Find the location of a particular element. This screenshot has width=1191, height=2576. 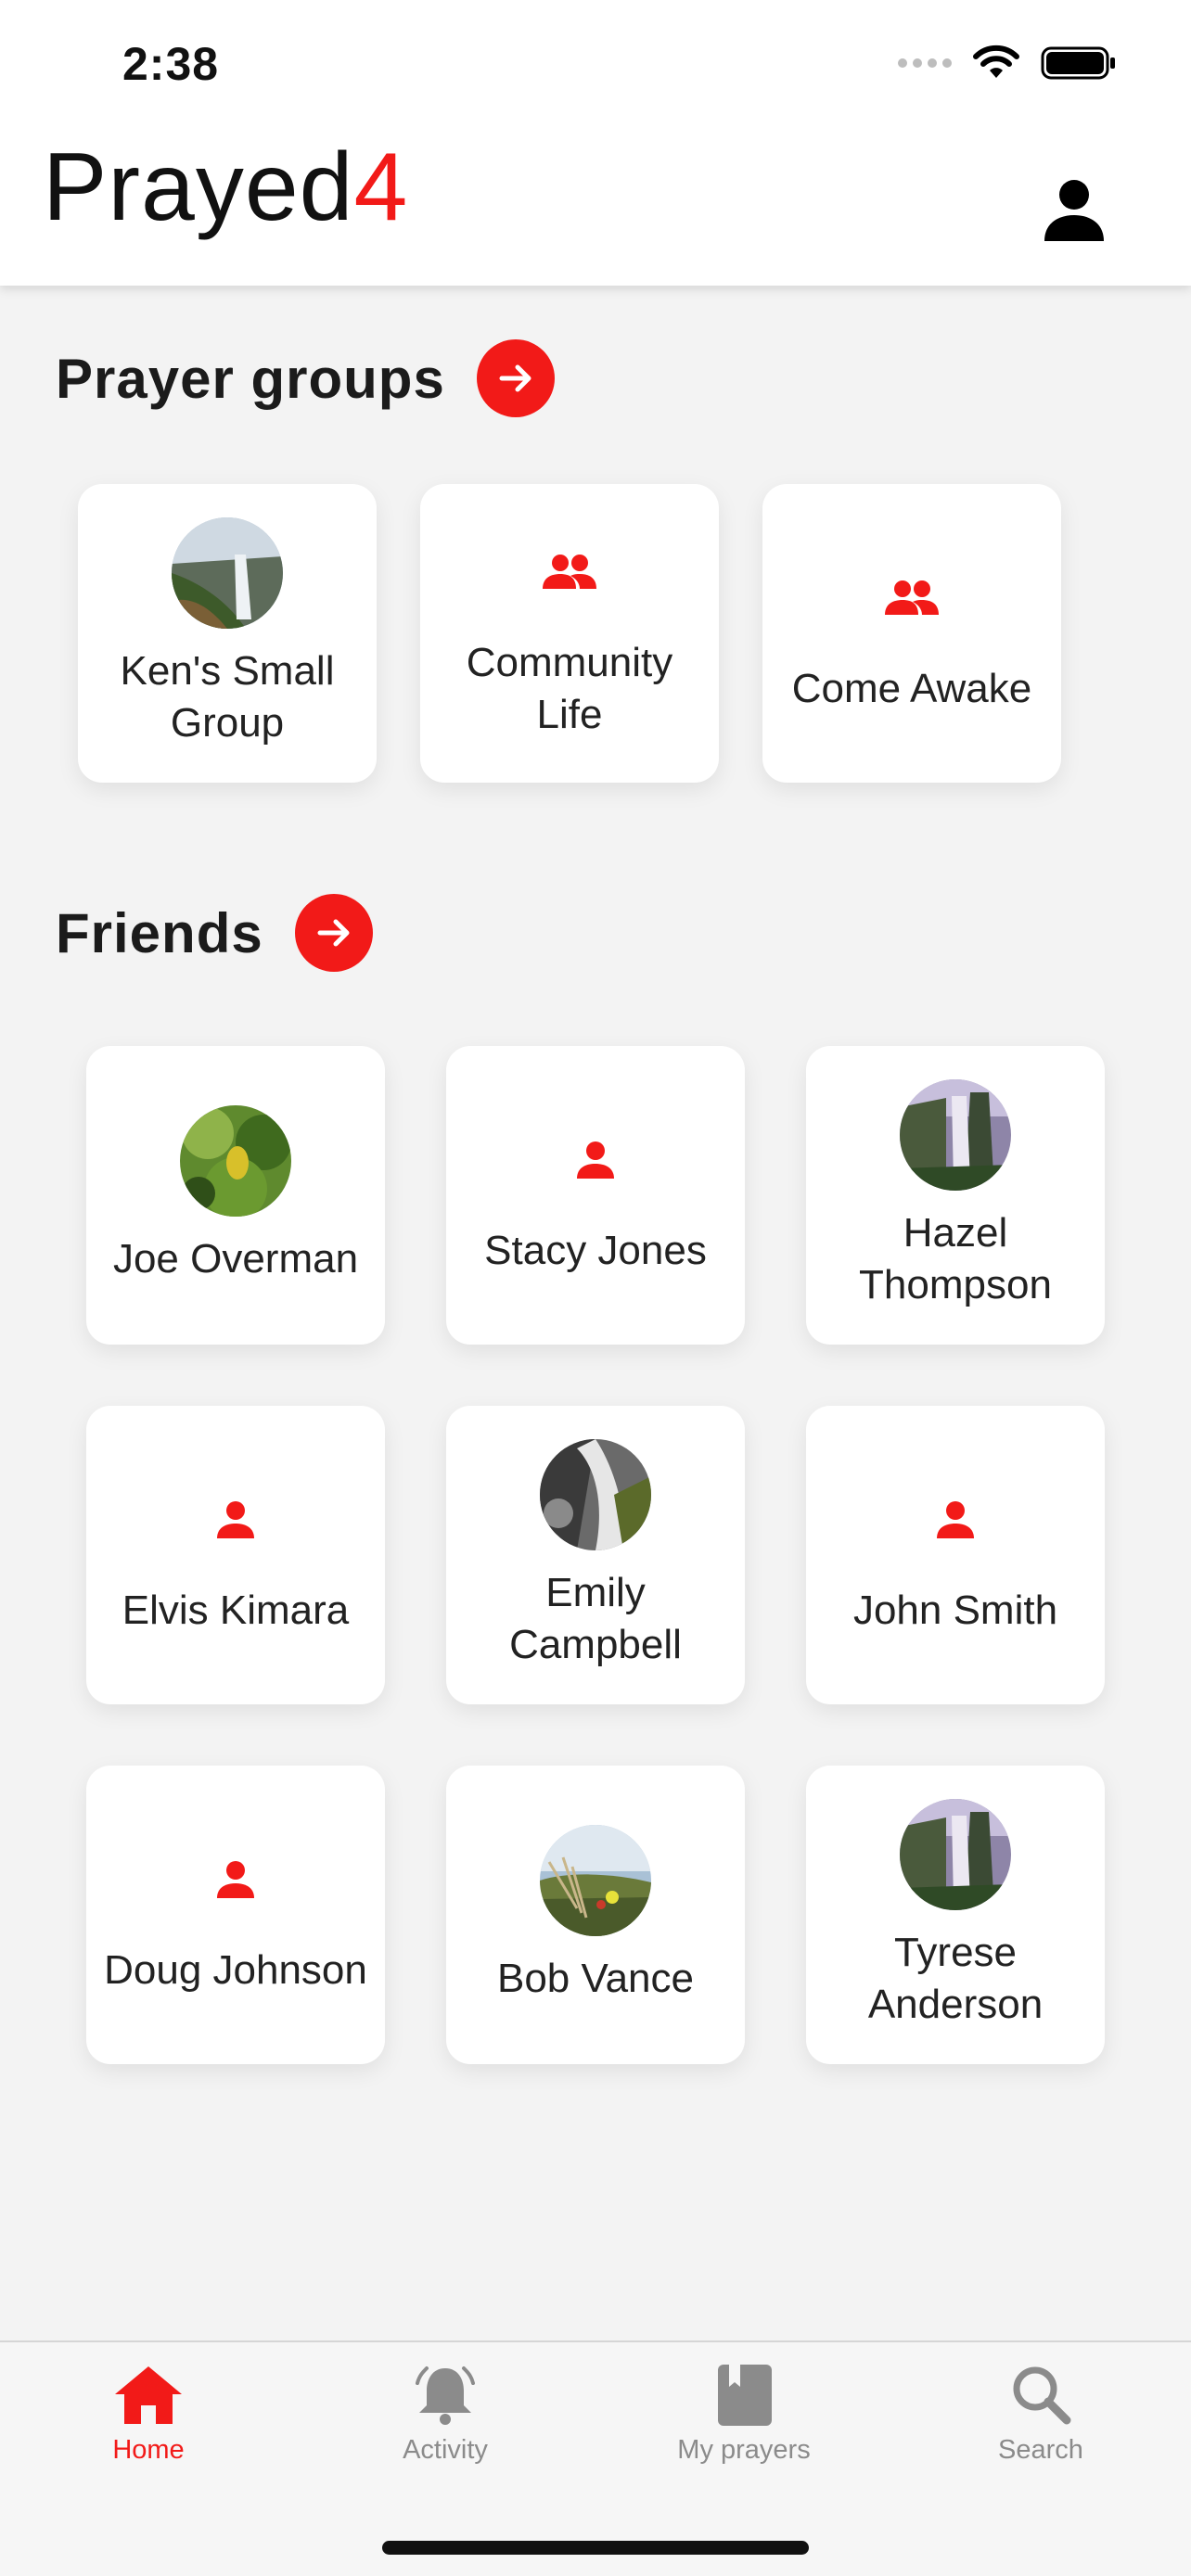

friend-card: John Smith is located at coordinates (955, 1555).